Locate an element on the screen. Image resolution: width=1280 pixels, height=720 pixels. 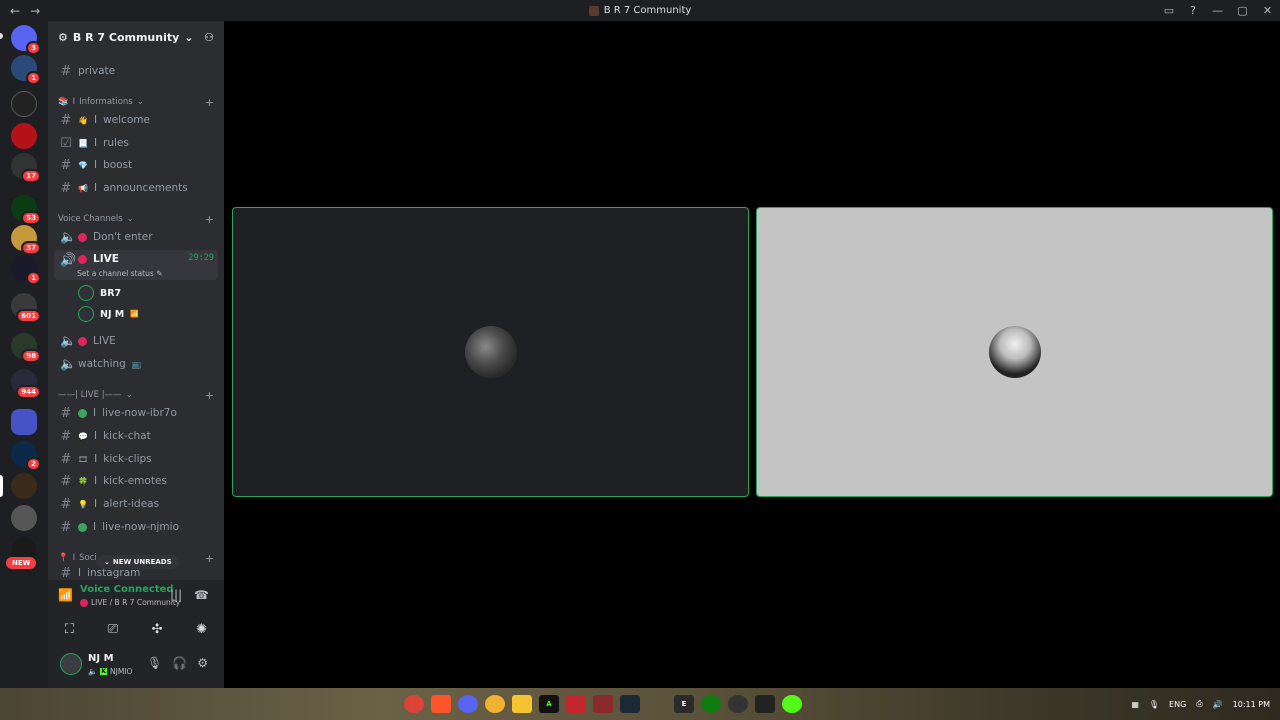
winrar-icon is located at coordinates (603, 704).